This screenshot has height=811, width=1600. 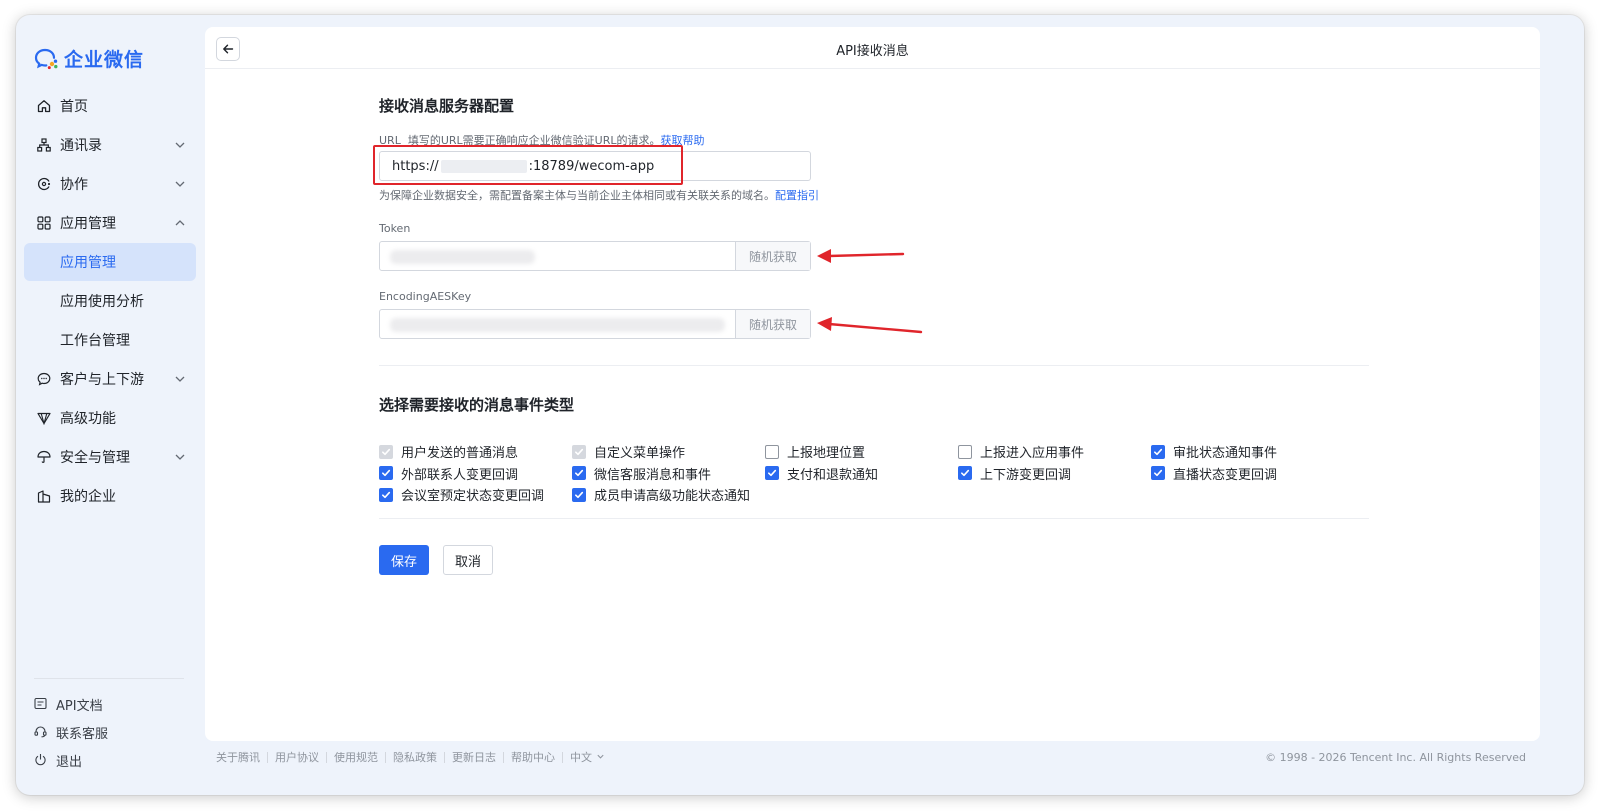 I want to click on event-checkbox: 直播状态变更回调, so click(x=1214, y=473).